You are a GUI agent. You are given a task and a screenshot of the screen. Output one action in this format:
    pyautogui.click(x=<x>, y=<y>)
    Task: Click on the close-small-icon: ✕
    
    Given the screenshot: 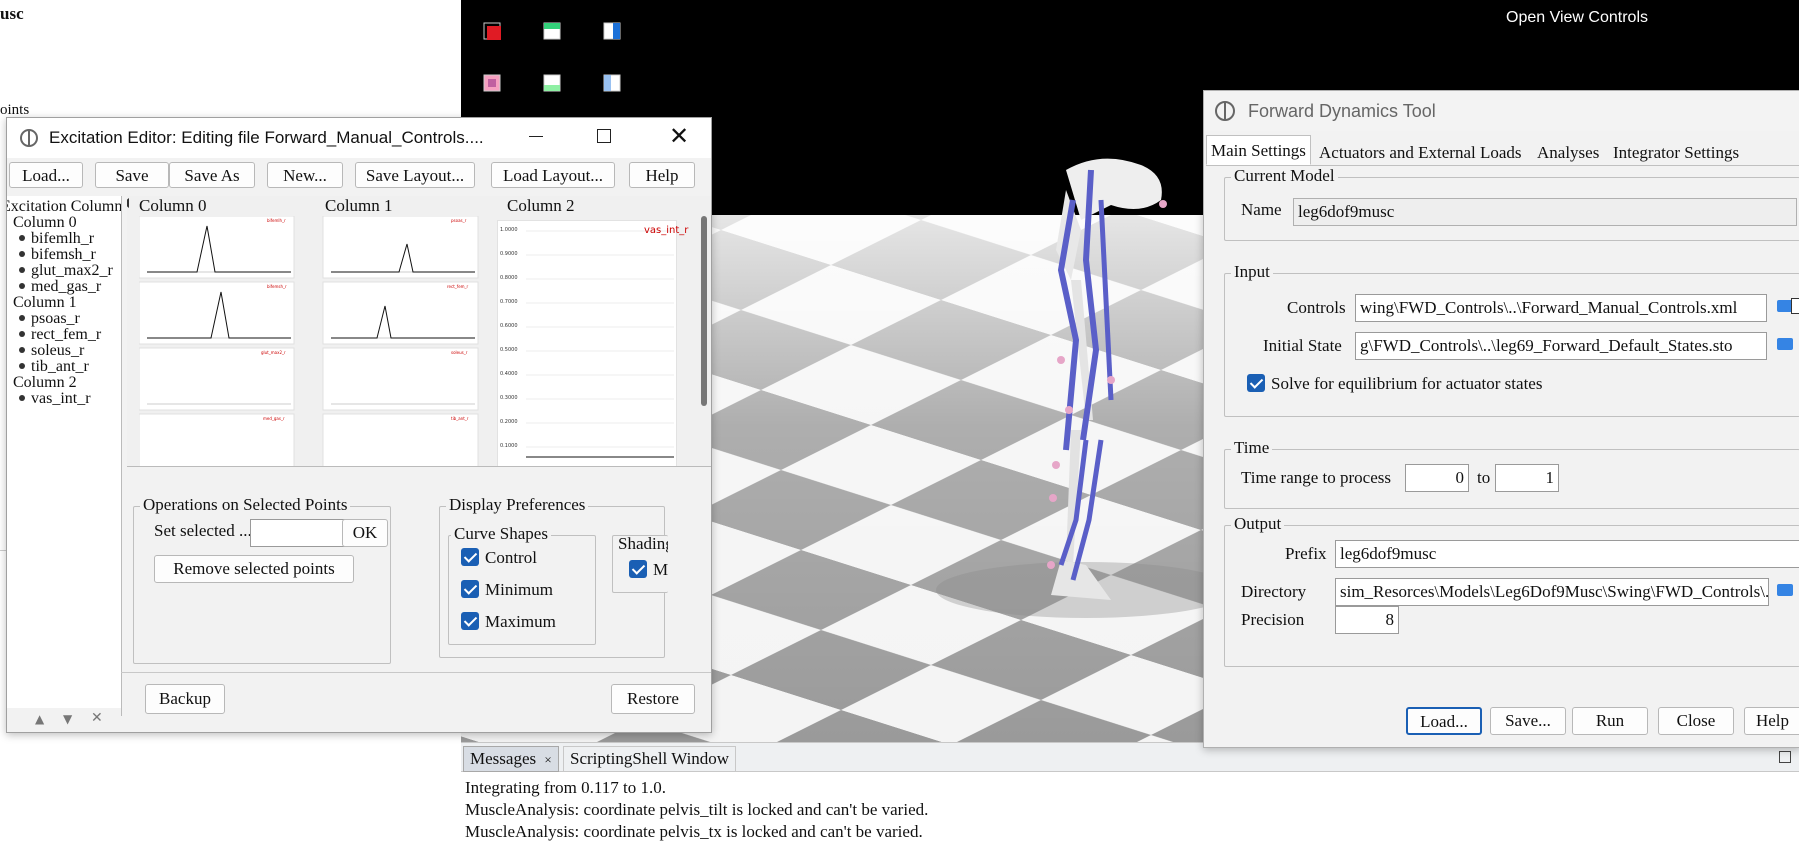 What is the action you would take?
    pyautogui.click(x=97, y=718)
    